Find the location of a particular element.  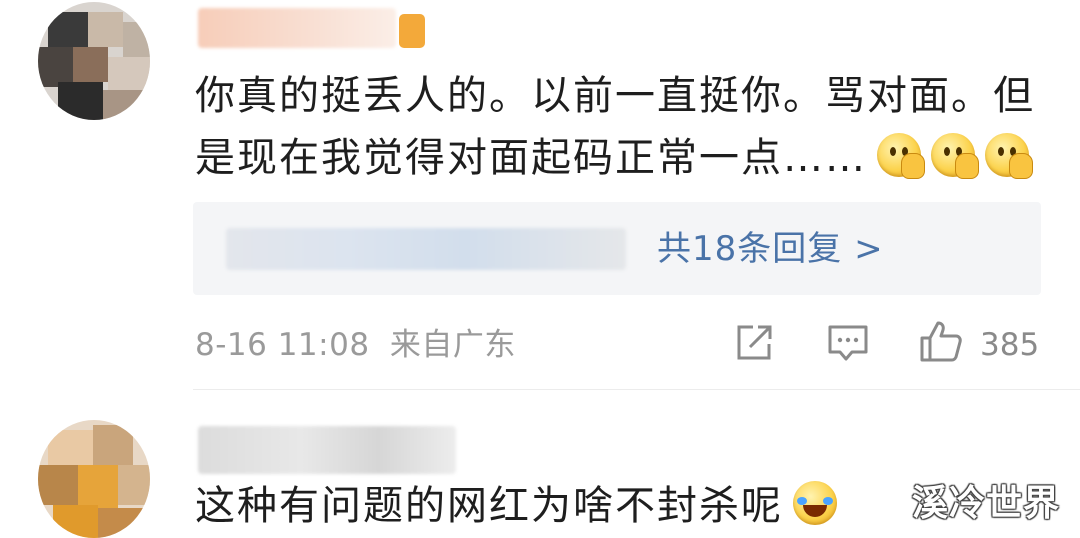

vip-badge-icon is located at coordinates (412, 31).